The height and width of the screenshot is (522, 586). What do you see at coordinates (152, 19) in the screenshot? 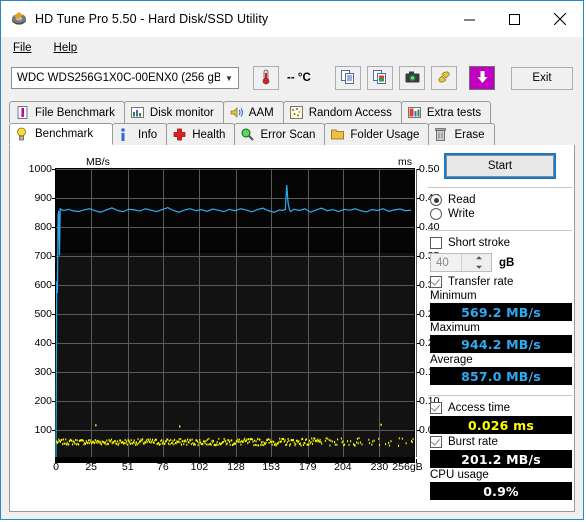
I see `window-title: HD Tune Pro 5.50 - Hard Disk/SSD Utility` at bounding box center [152, 19].